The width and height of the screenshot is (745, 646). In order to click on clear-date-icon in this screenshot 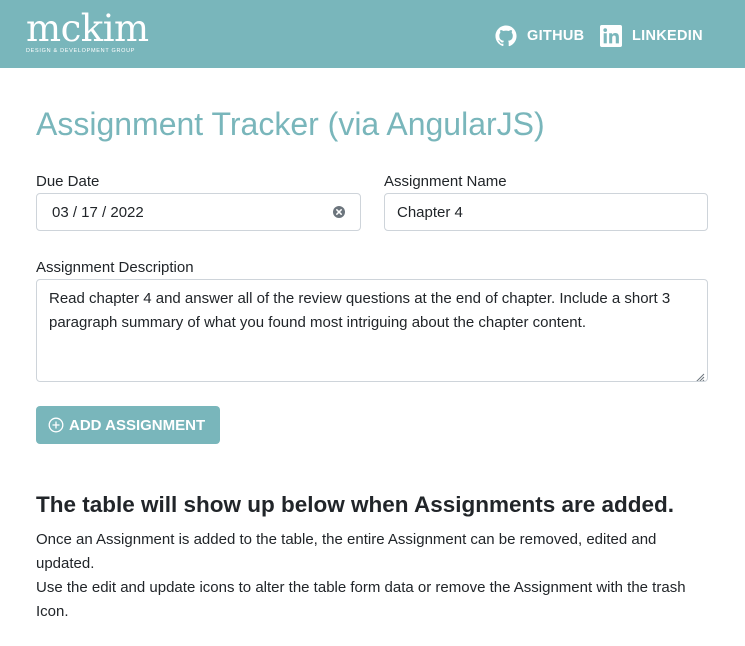, I will do `click(339, 212)`.